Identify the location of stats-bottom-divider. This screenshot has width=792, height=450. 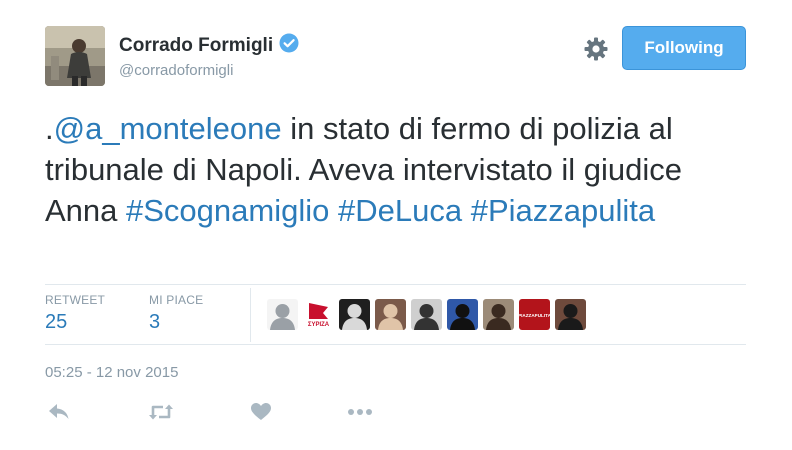
(395, 344).